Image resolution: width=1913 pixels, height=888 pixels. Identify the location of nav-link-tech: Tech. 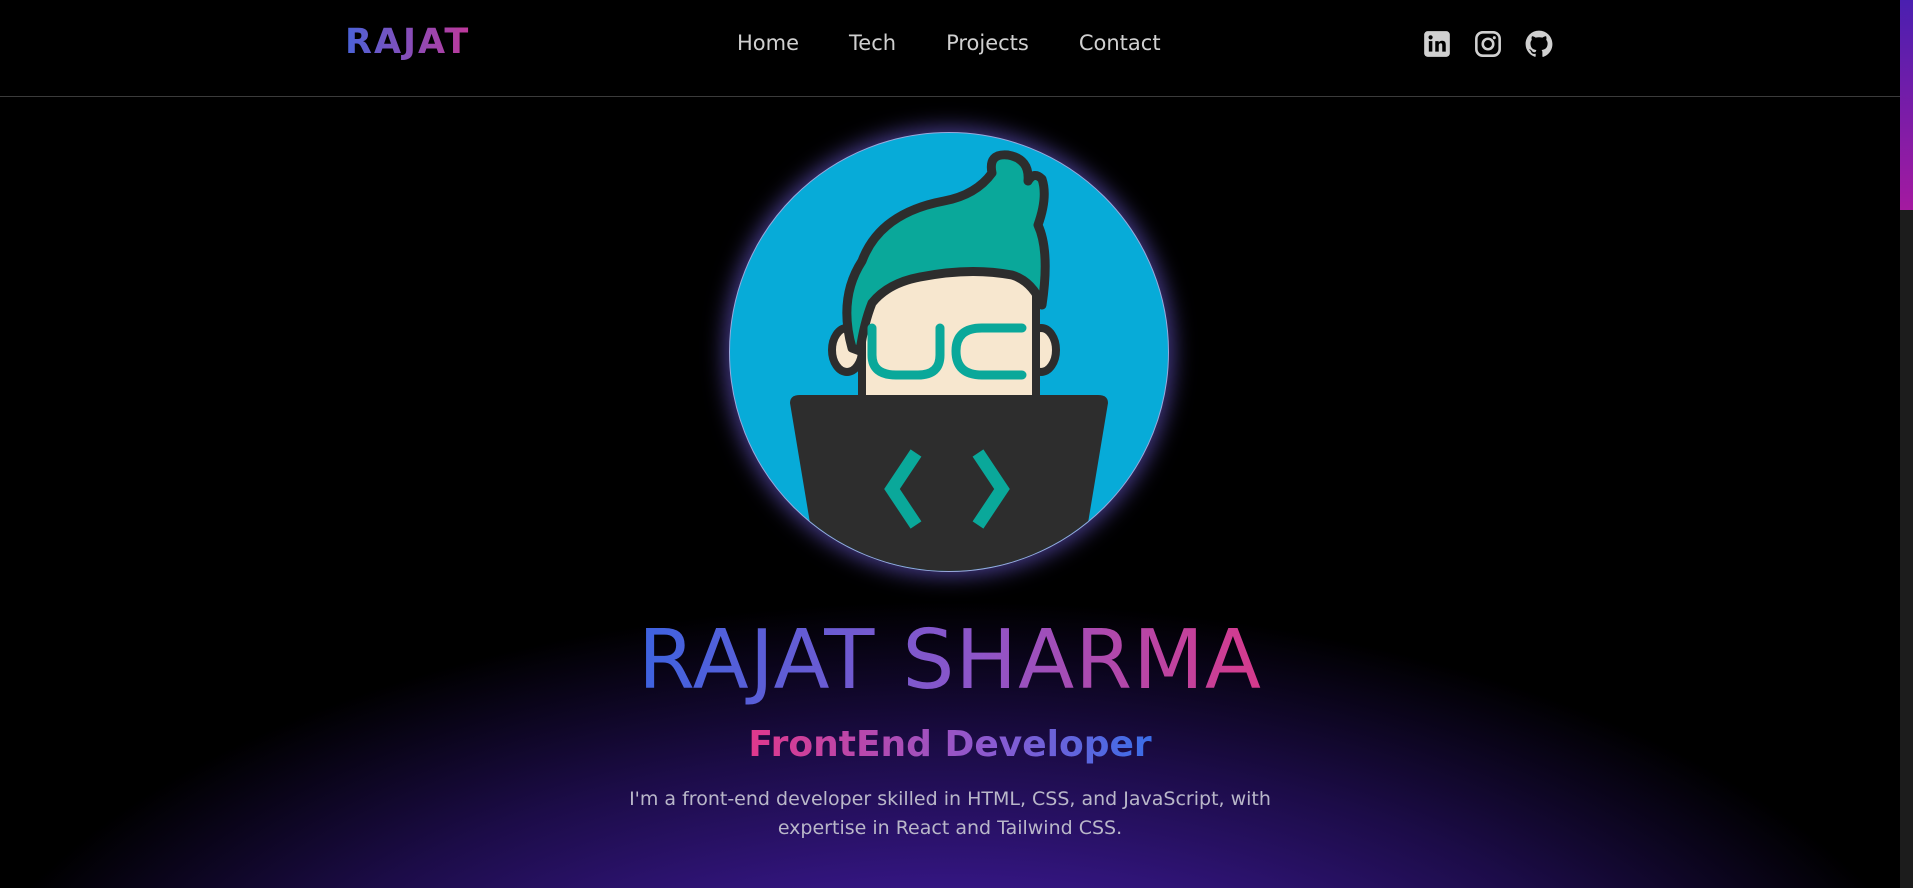
(872, 43).